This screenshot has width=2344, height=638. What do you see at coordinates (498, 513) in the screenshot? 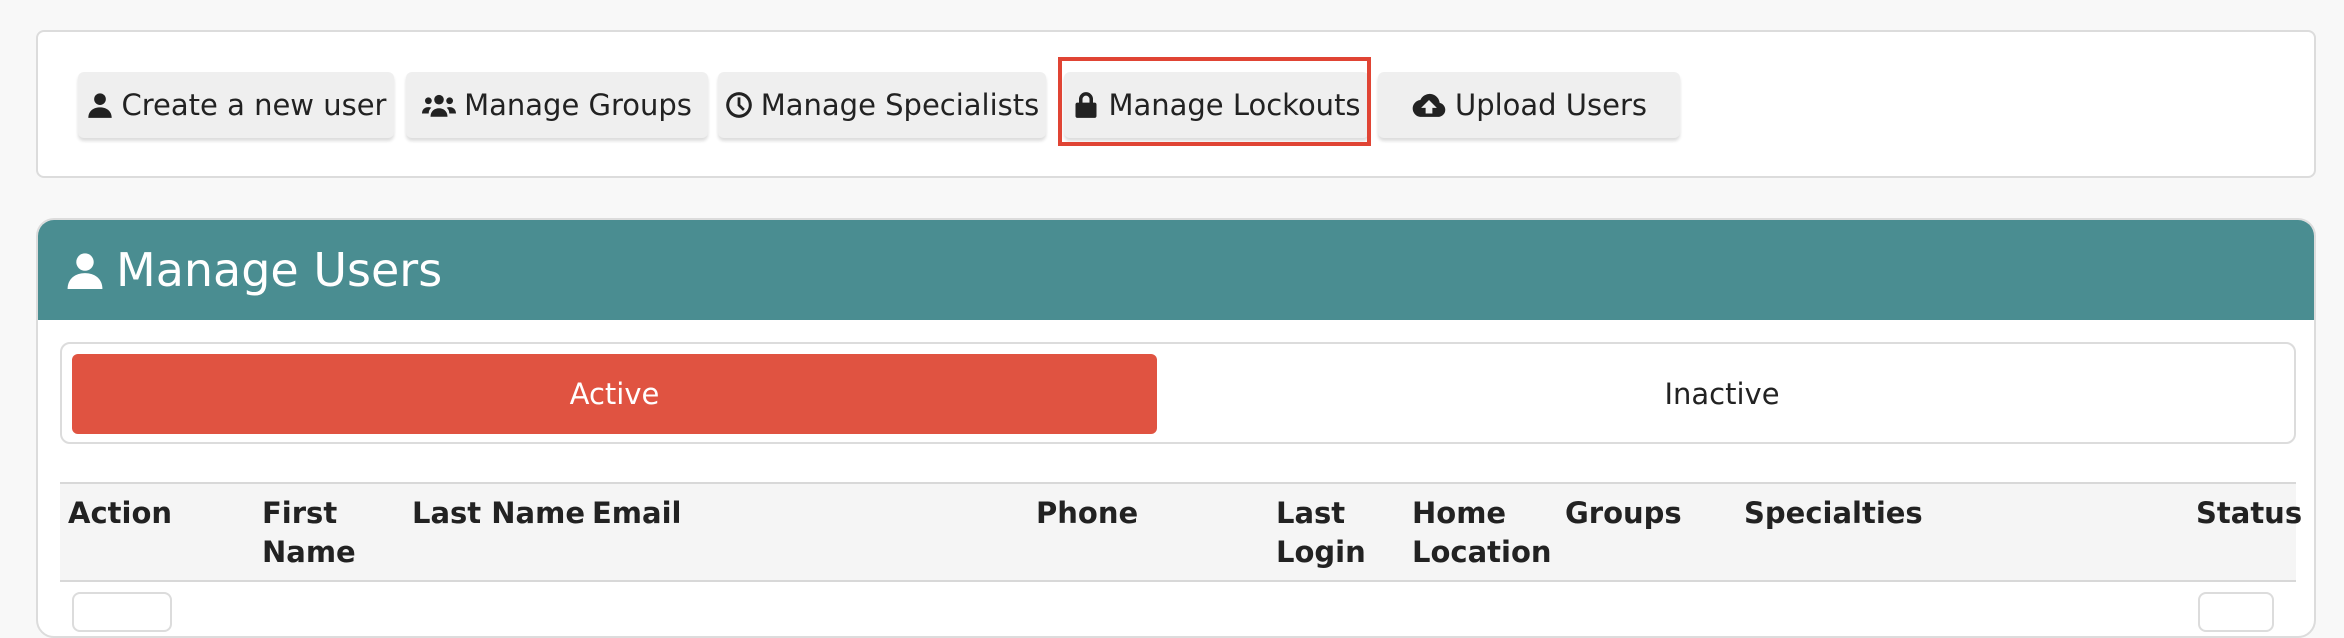
I see `column-header-last-name: Last Name` at bounding box center [498, 513].